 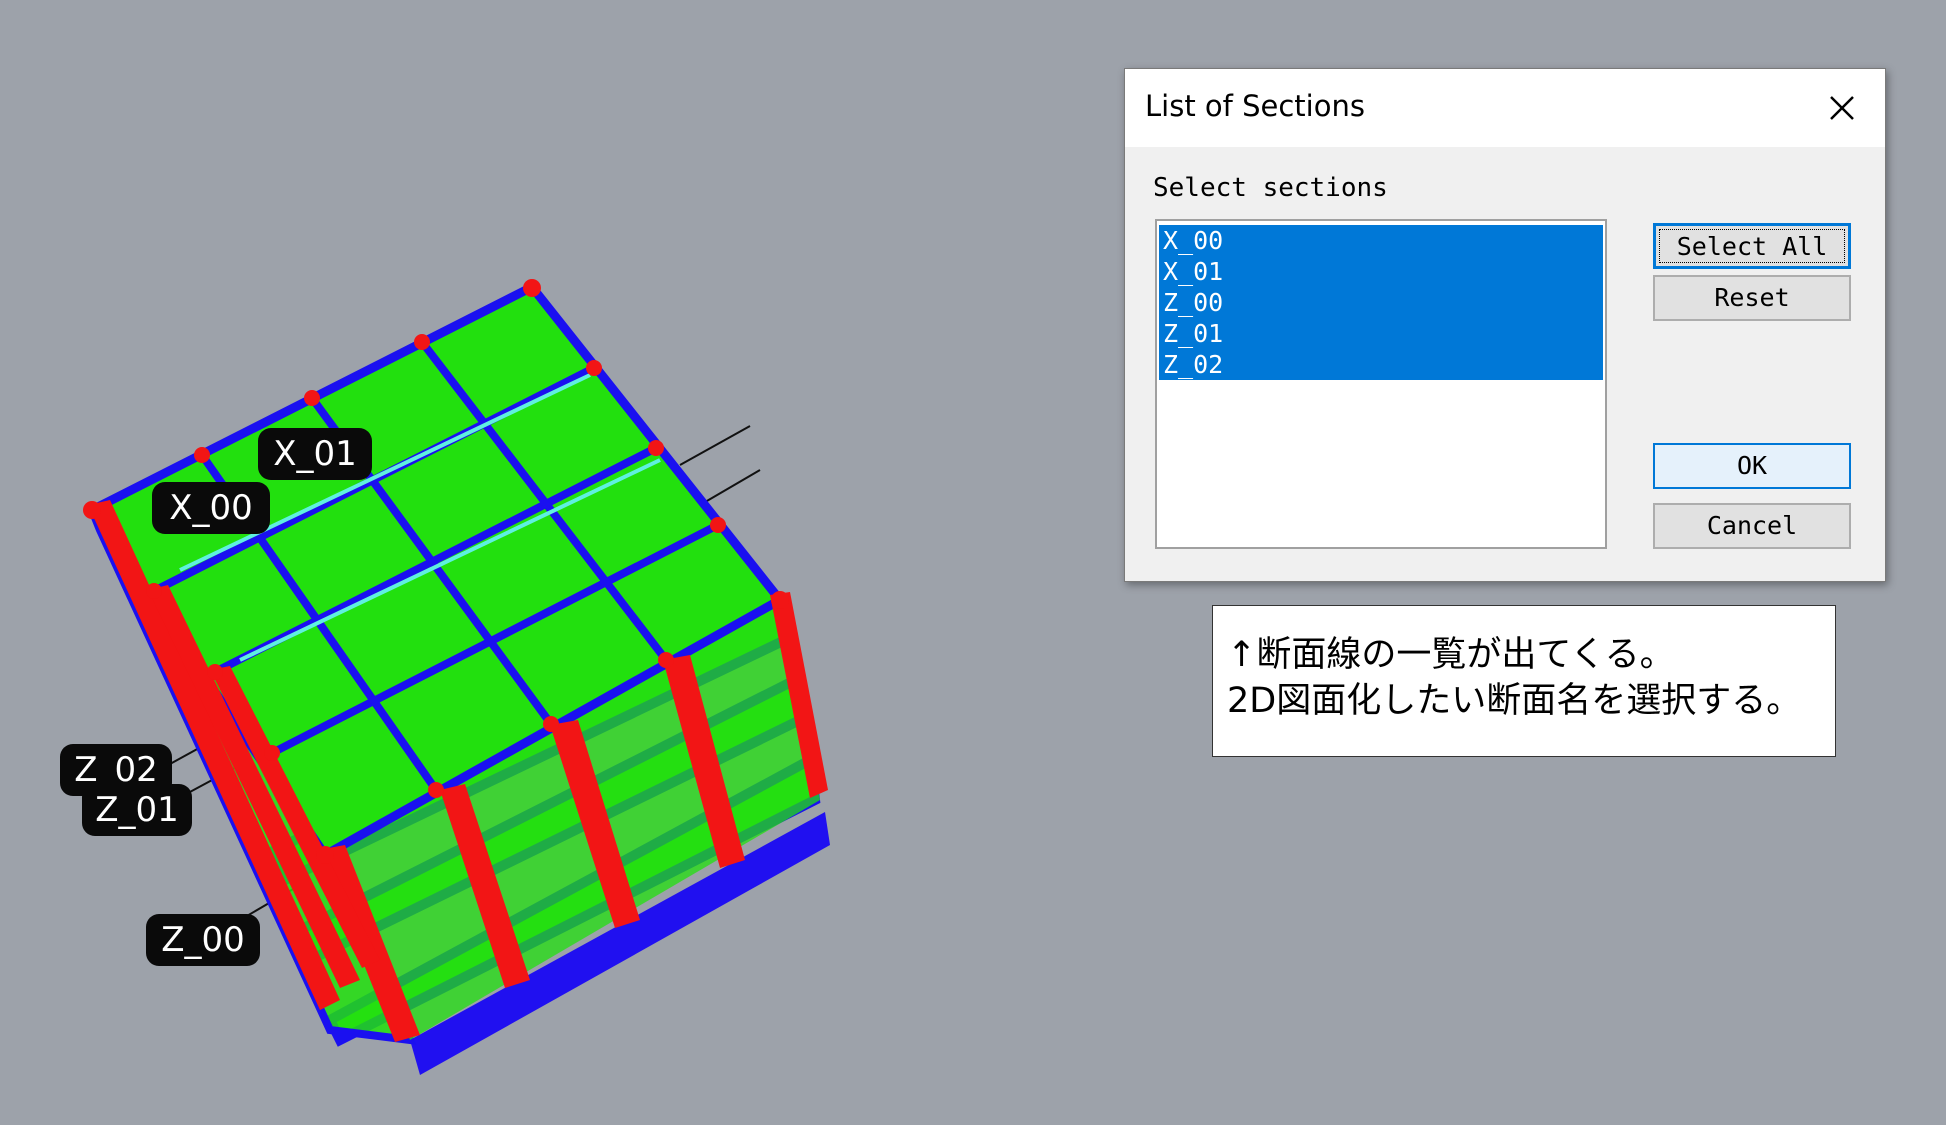 I want to click on cancel-button: Cancel, so click(x=1752, y=526).